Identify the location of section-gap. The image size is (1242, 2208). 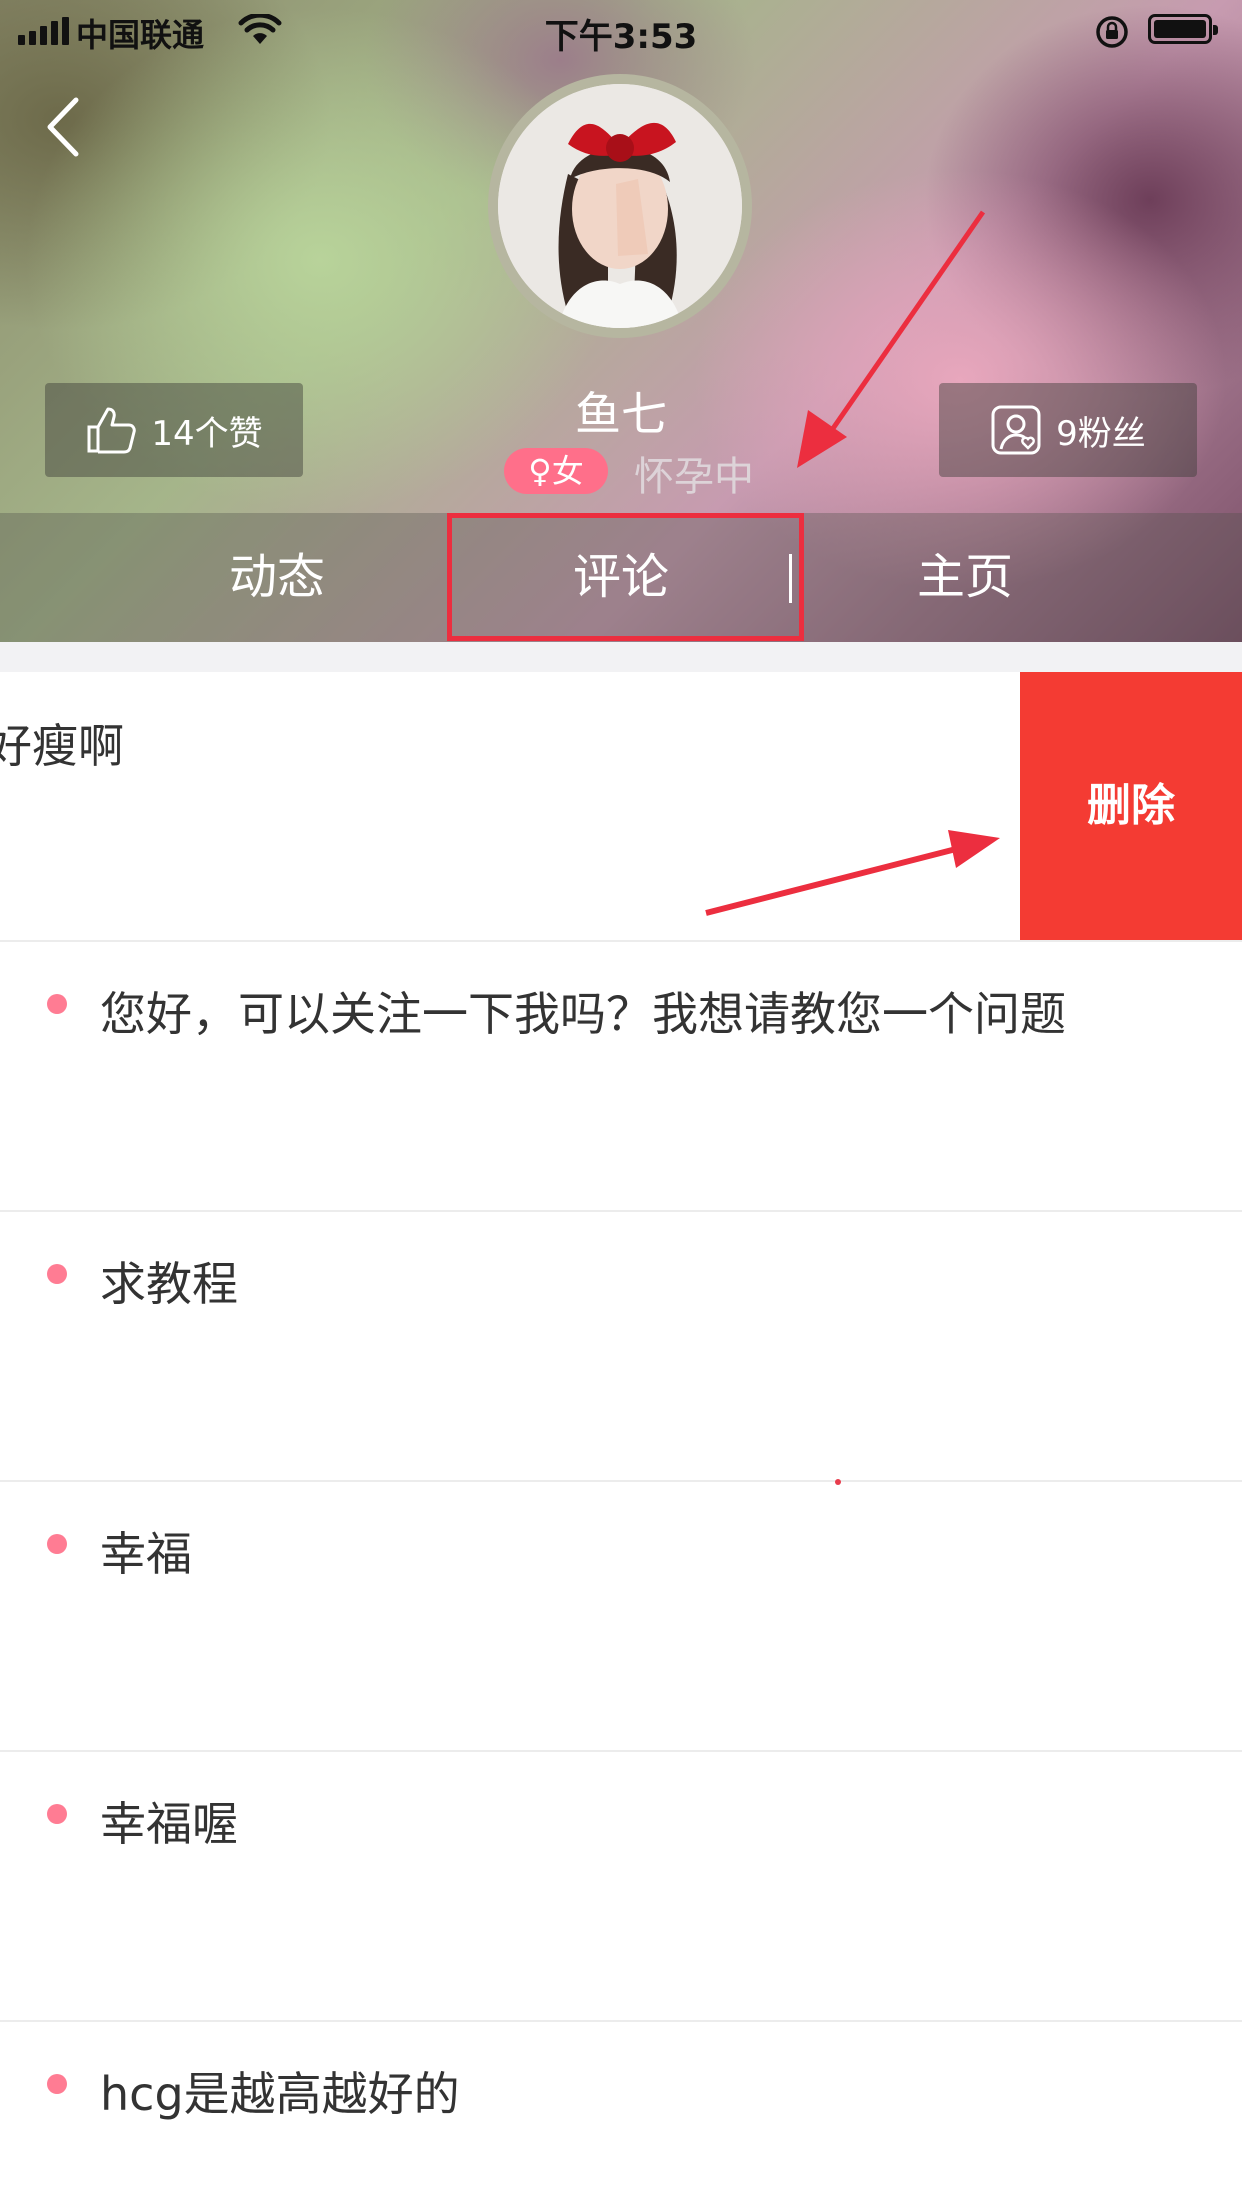
(621, 657).